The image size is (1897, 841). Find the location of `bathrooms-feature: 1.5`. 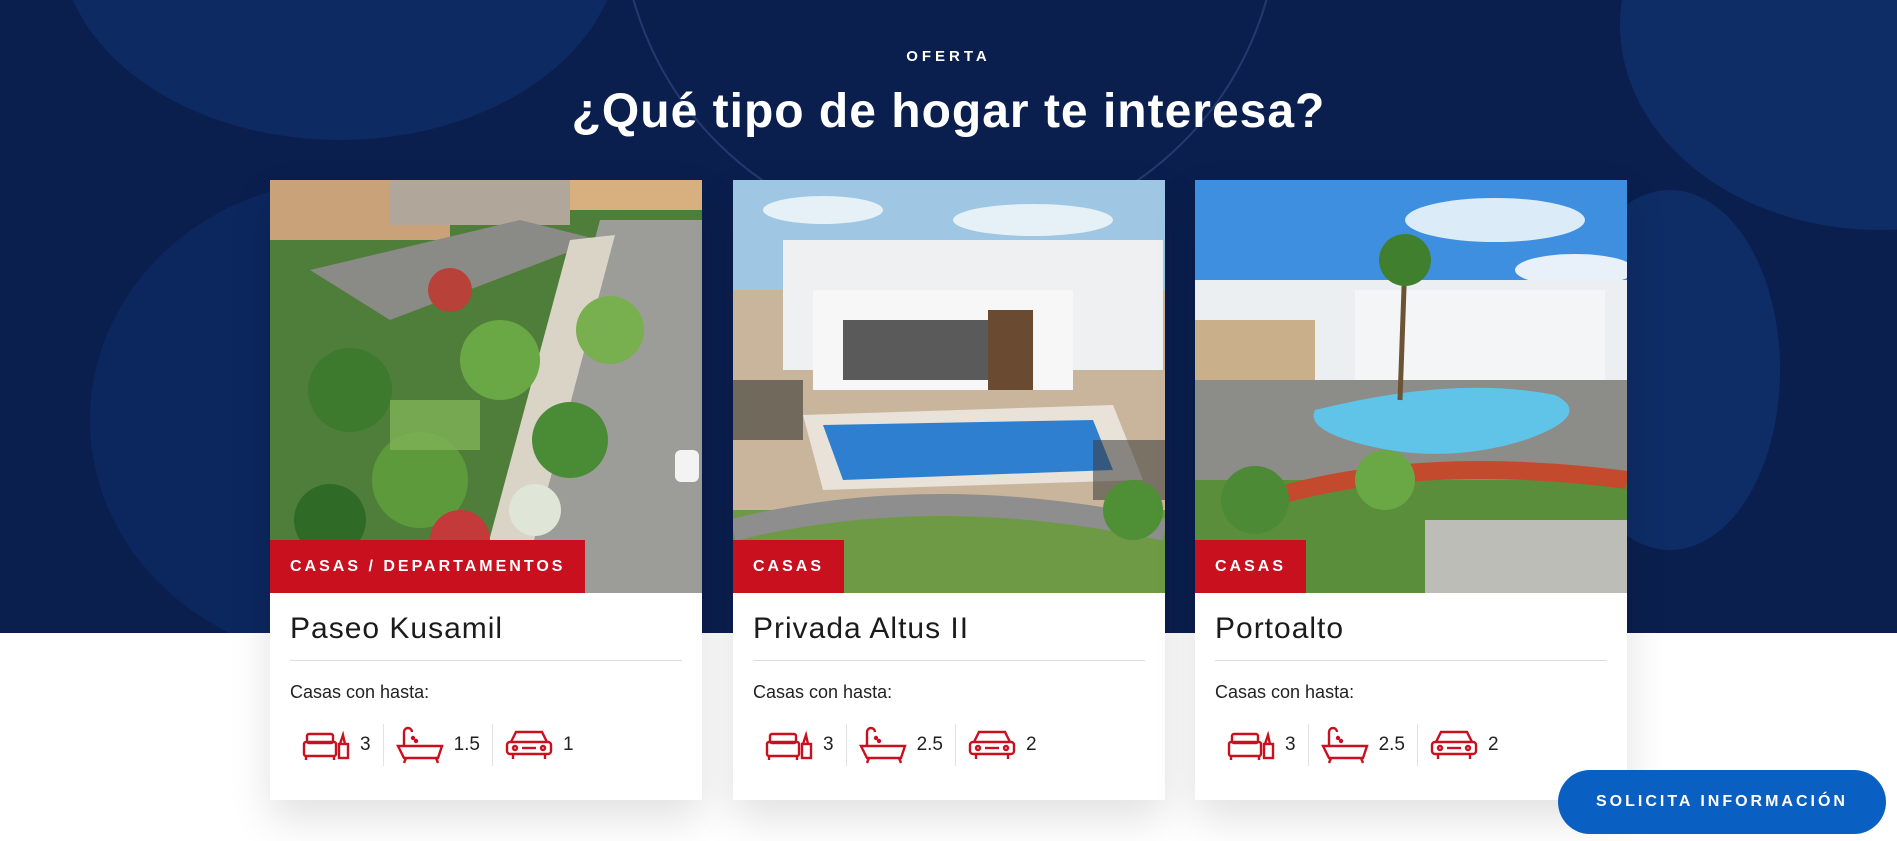

bathrooms-feature: 1.5 is located at coordinates (438, 745).